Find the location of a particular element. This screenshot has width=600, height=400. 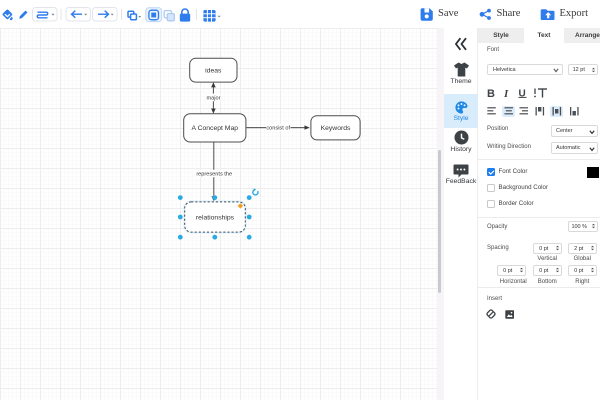

svg-text: major is located at coordinates (214, 98).